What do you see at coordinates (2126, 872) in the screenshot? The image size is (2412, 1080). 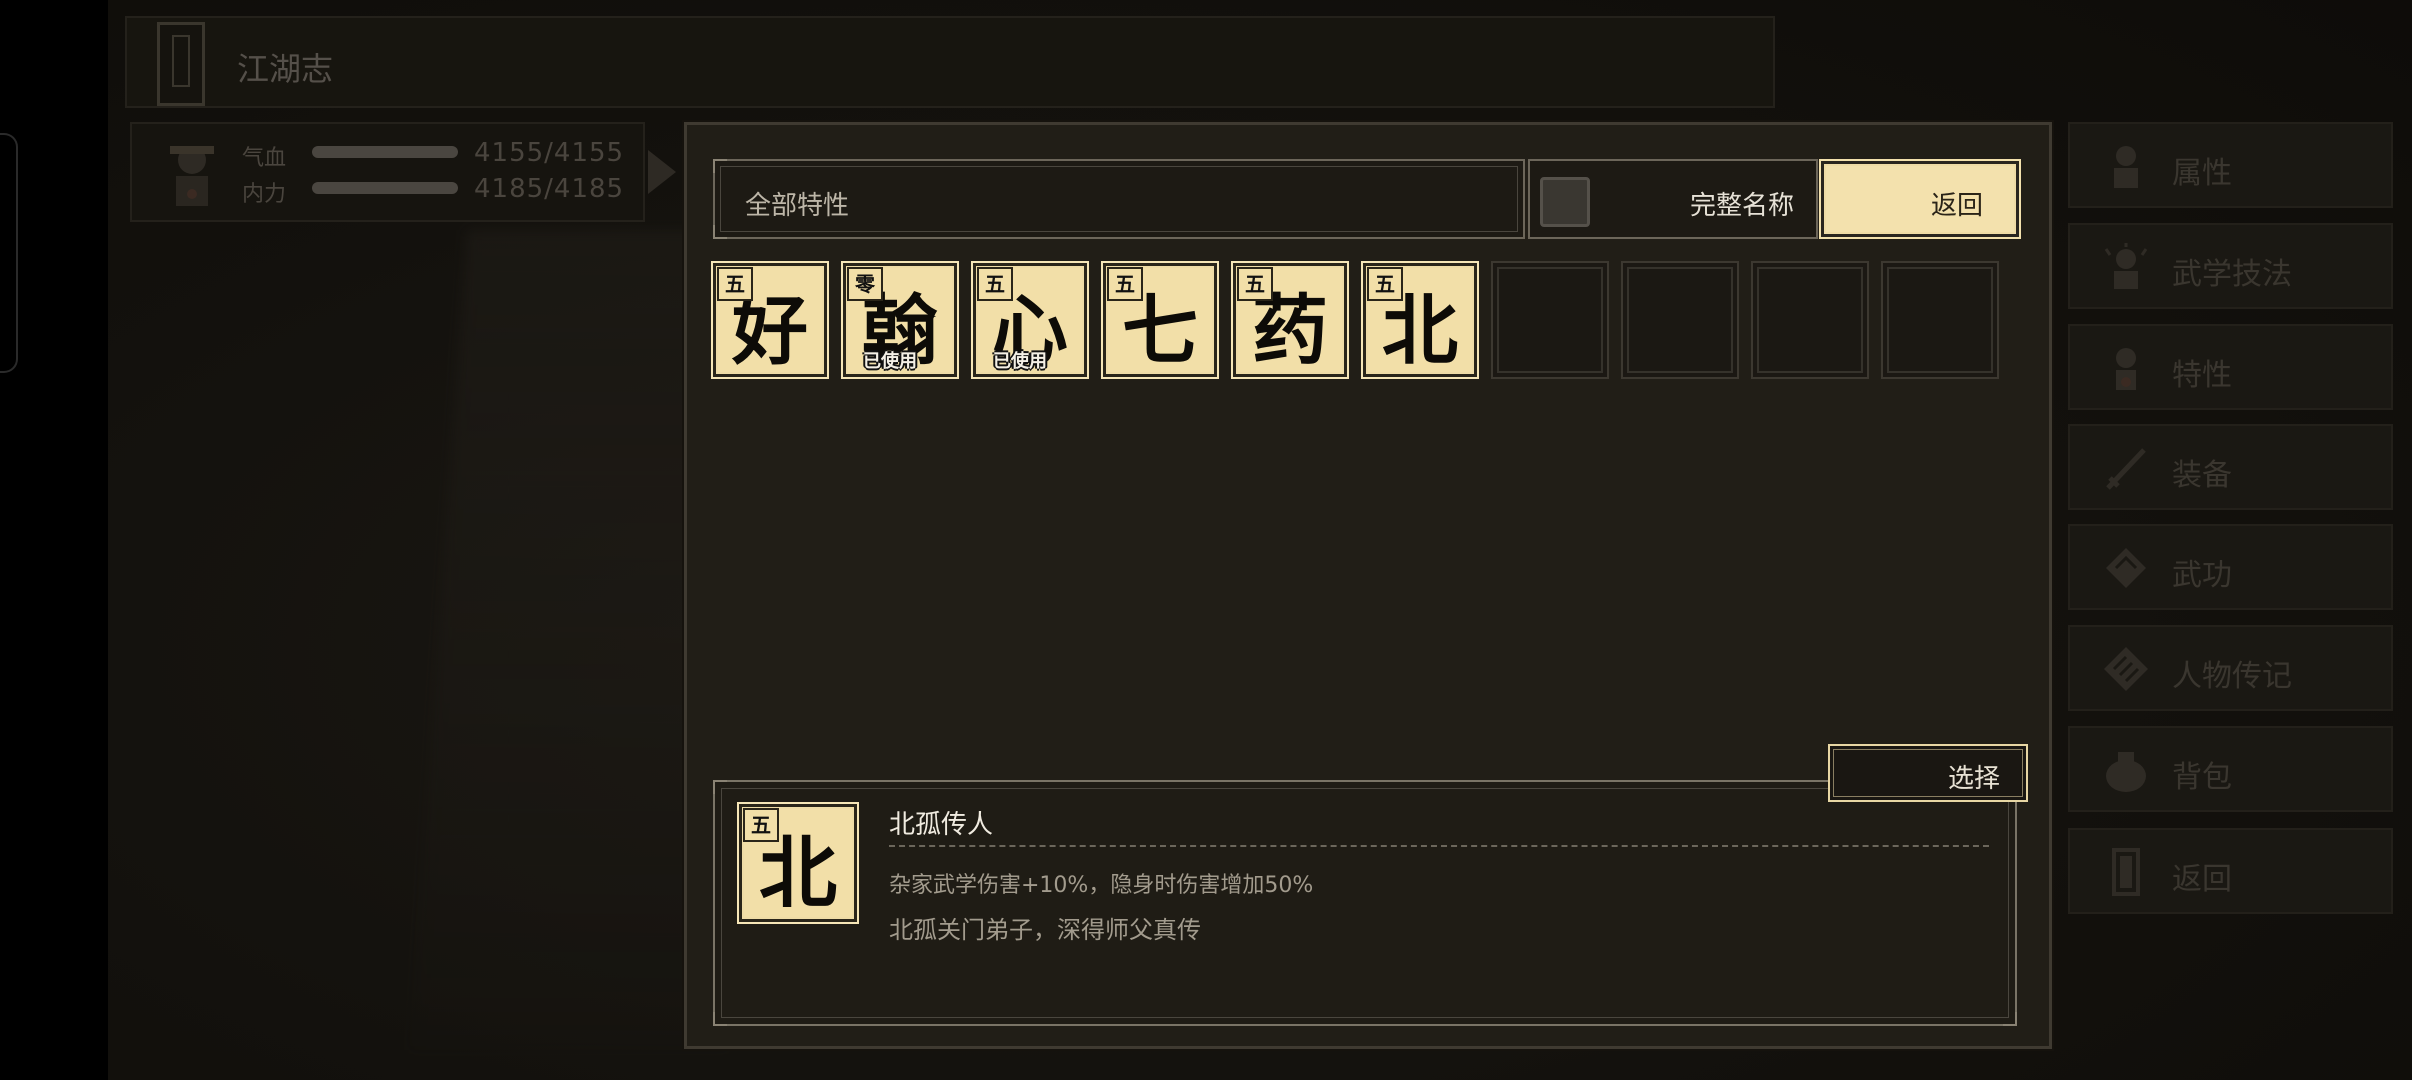 I see `door-icon` at bounding box center [2126, 872].